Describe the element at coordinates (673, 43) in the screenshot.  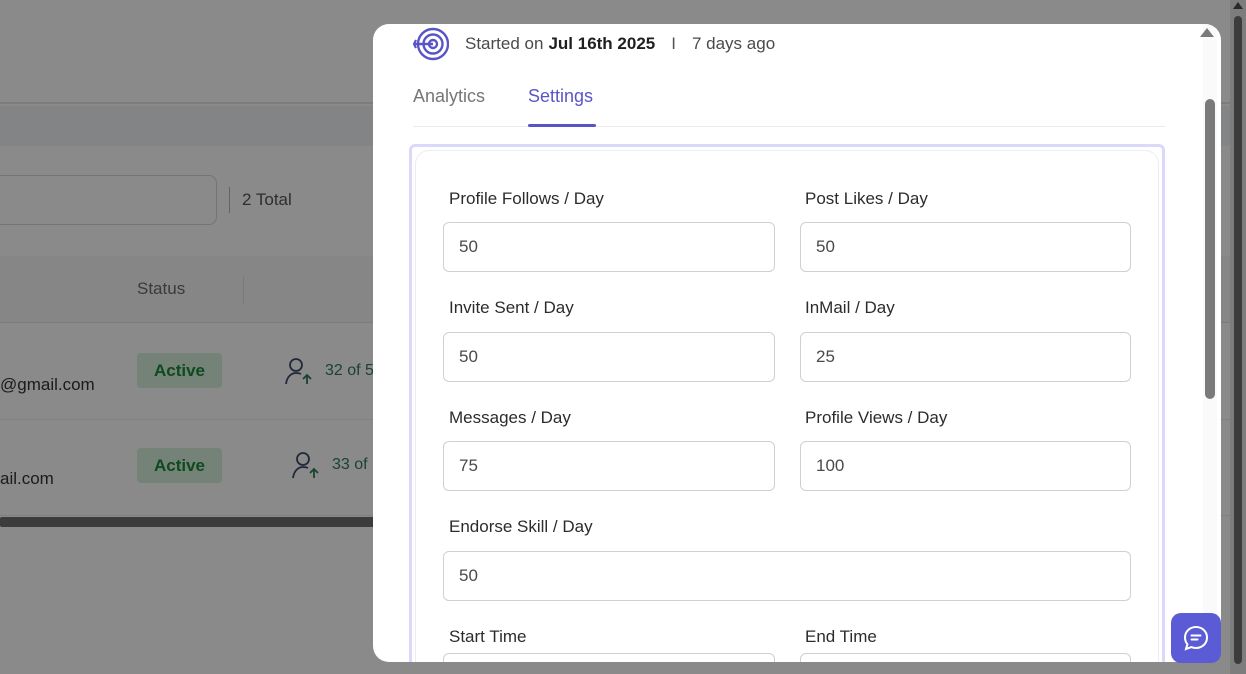
I see `separator: I` at that location.